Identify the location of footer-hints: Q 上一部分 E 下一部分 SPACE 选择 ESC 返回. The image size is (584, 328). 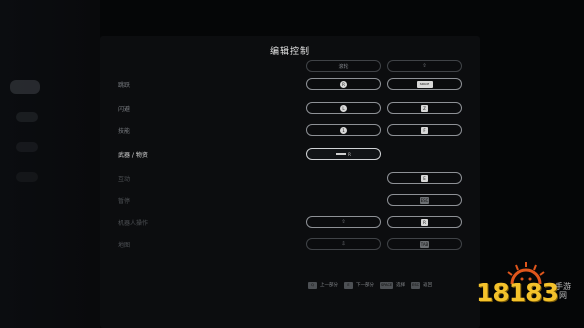
(370, 285).